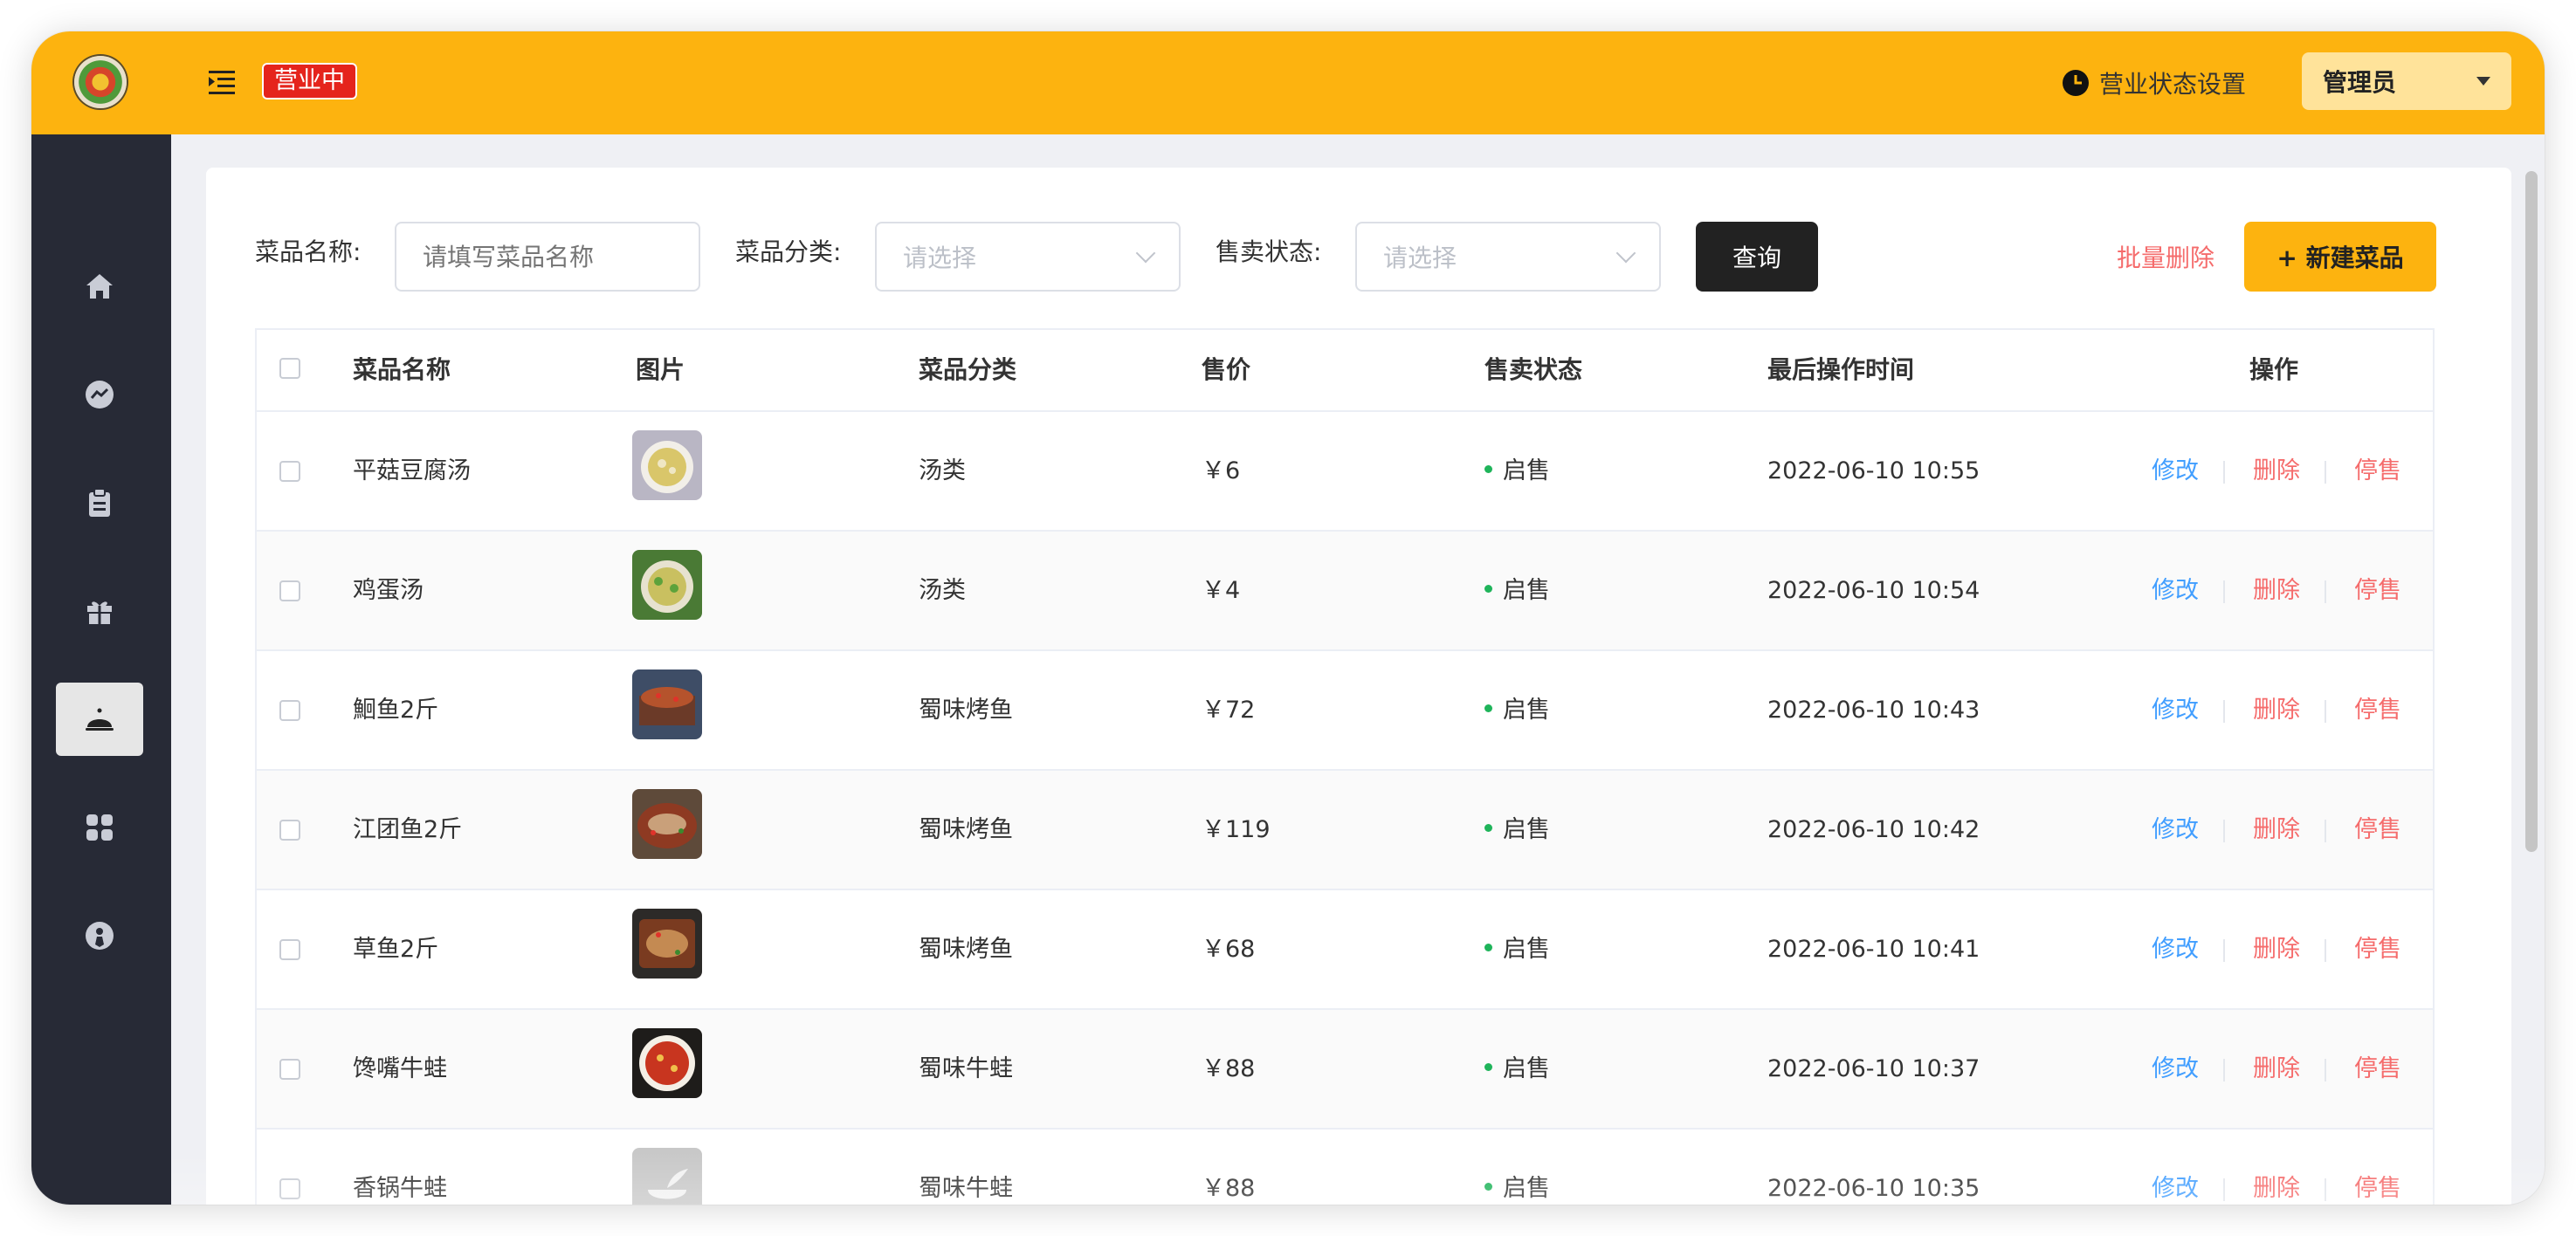 Image resolution: width=2576 pixels, height=1236 pixels. What do you see at coordinates (2531, 511) in the screenshot?
I see `vertical-scrollbar` at bounding box center [2531, 511].